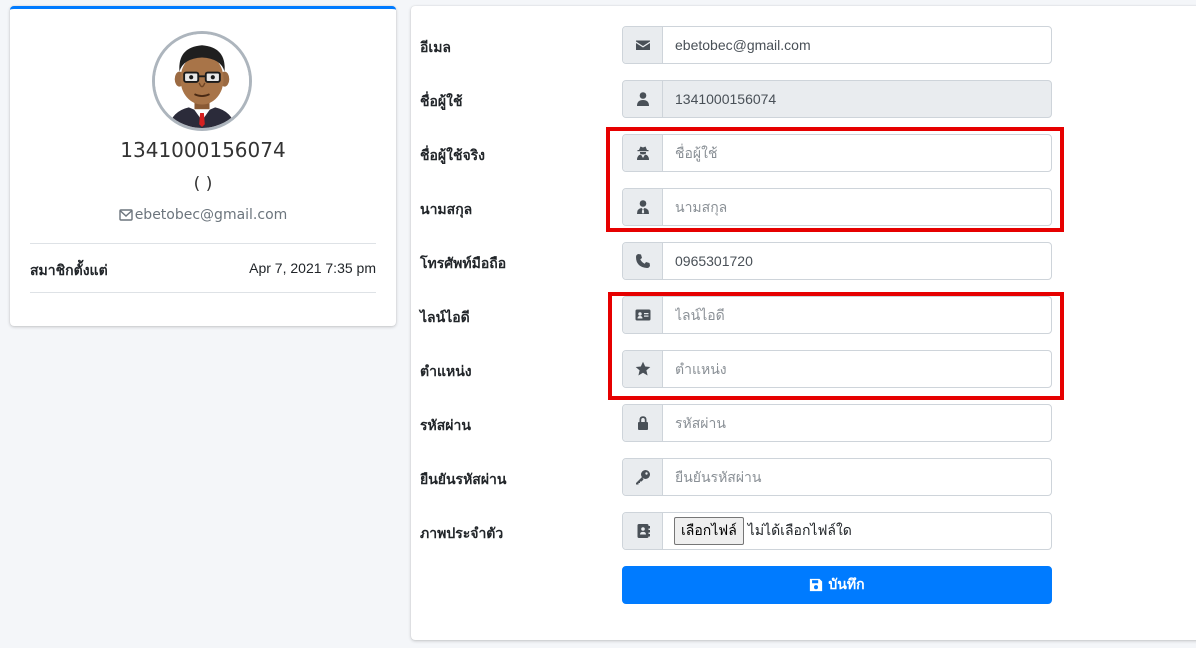 Image resolution: width=1196 pixels, height=648 pixels. Describe the element at coordinates (857, 477) in the screenshot. I see `confirm-password-field` at that location.